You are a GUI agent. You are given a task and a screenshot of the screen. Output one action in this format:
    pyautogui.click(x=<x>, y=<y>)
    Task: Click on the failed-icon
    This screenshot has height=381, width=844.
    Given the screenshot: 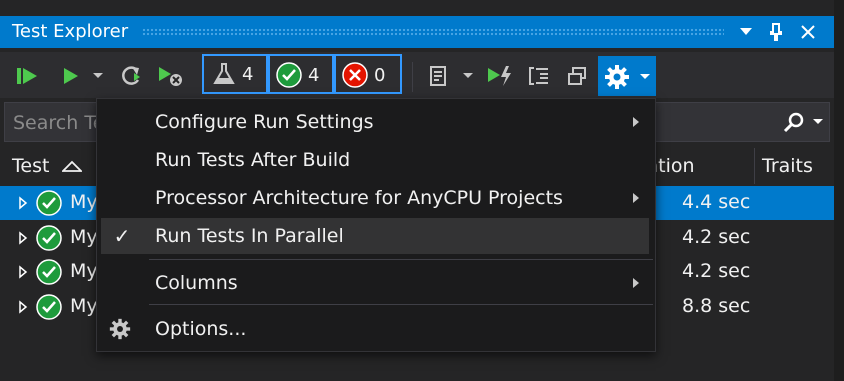 What is the action you would take?
    pyautogui.click(x=355, y=75)
    